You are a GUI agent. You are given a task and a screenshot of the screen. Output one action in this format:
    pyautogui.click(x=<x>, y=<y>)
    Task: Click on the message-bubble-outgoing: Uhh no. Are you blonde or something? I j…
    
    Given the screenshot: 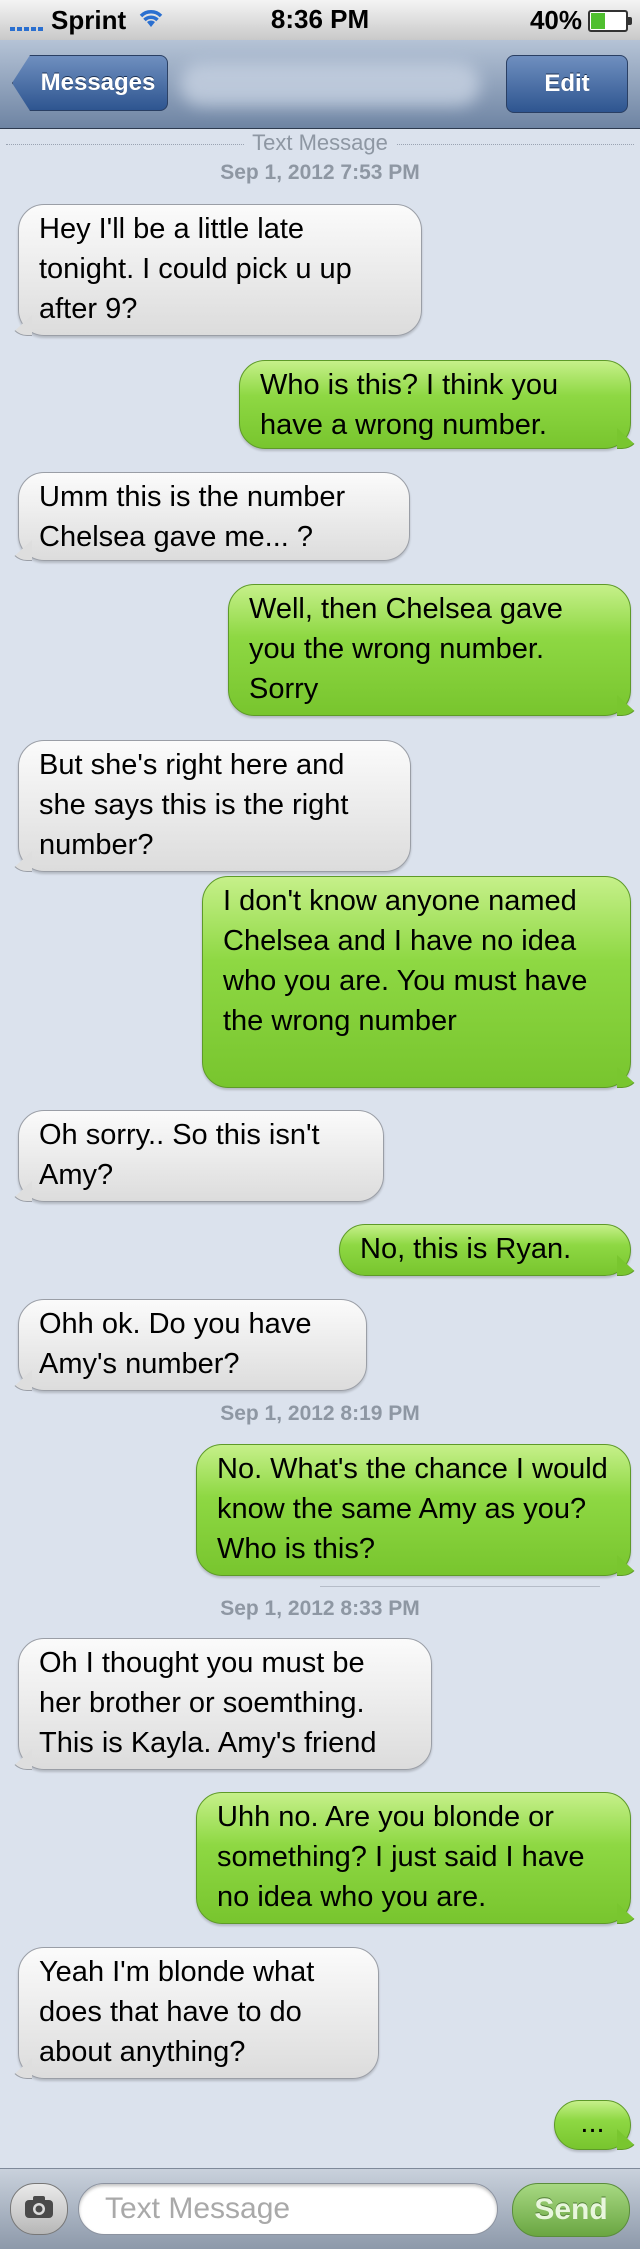 What is the action you would take?
    pyautogui.click(x=413, y=1858)
    